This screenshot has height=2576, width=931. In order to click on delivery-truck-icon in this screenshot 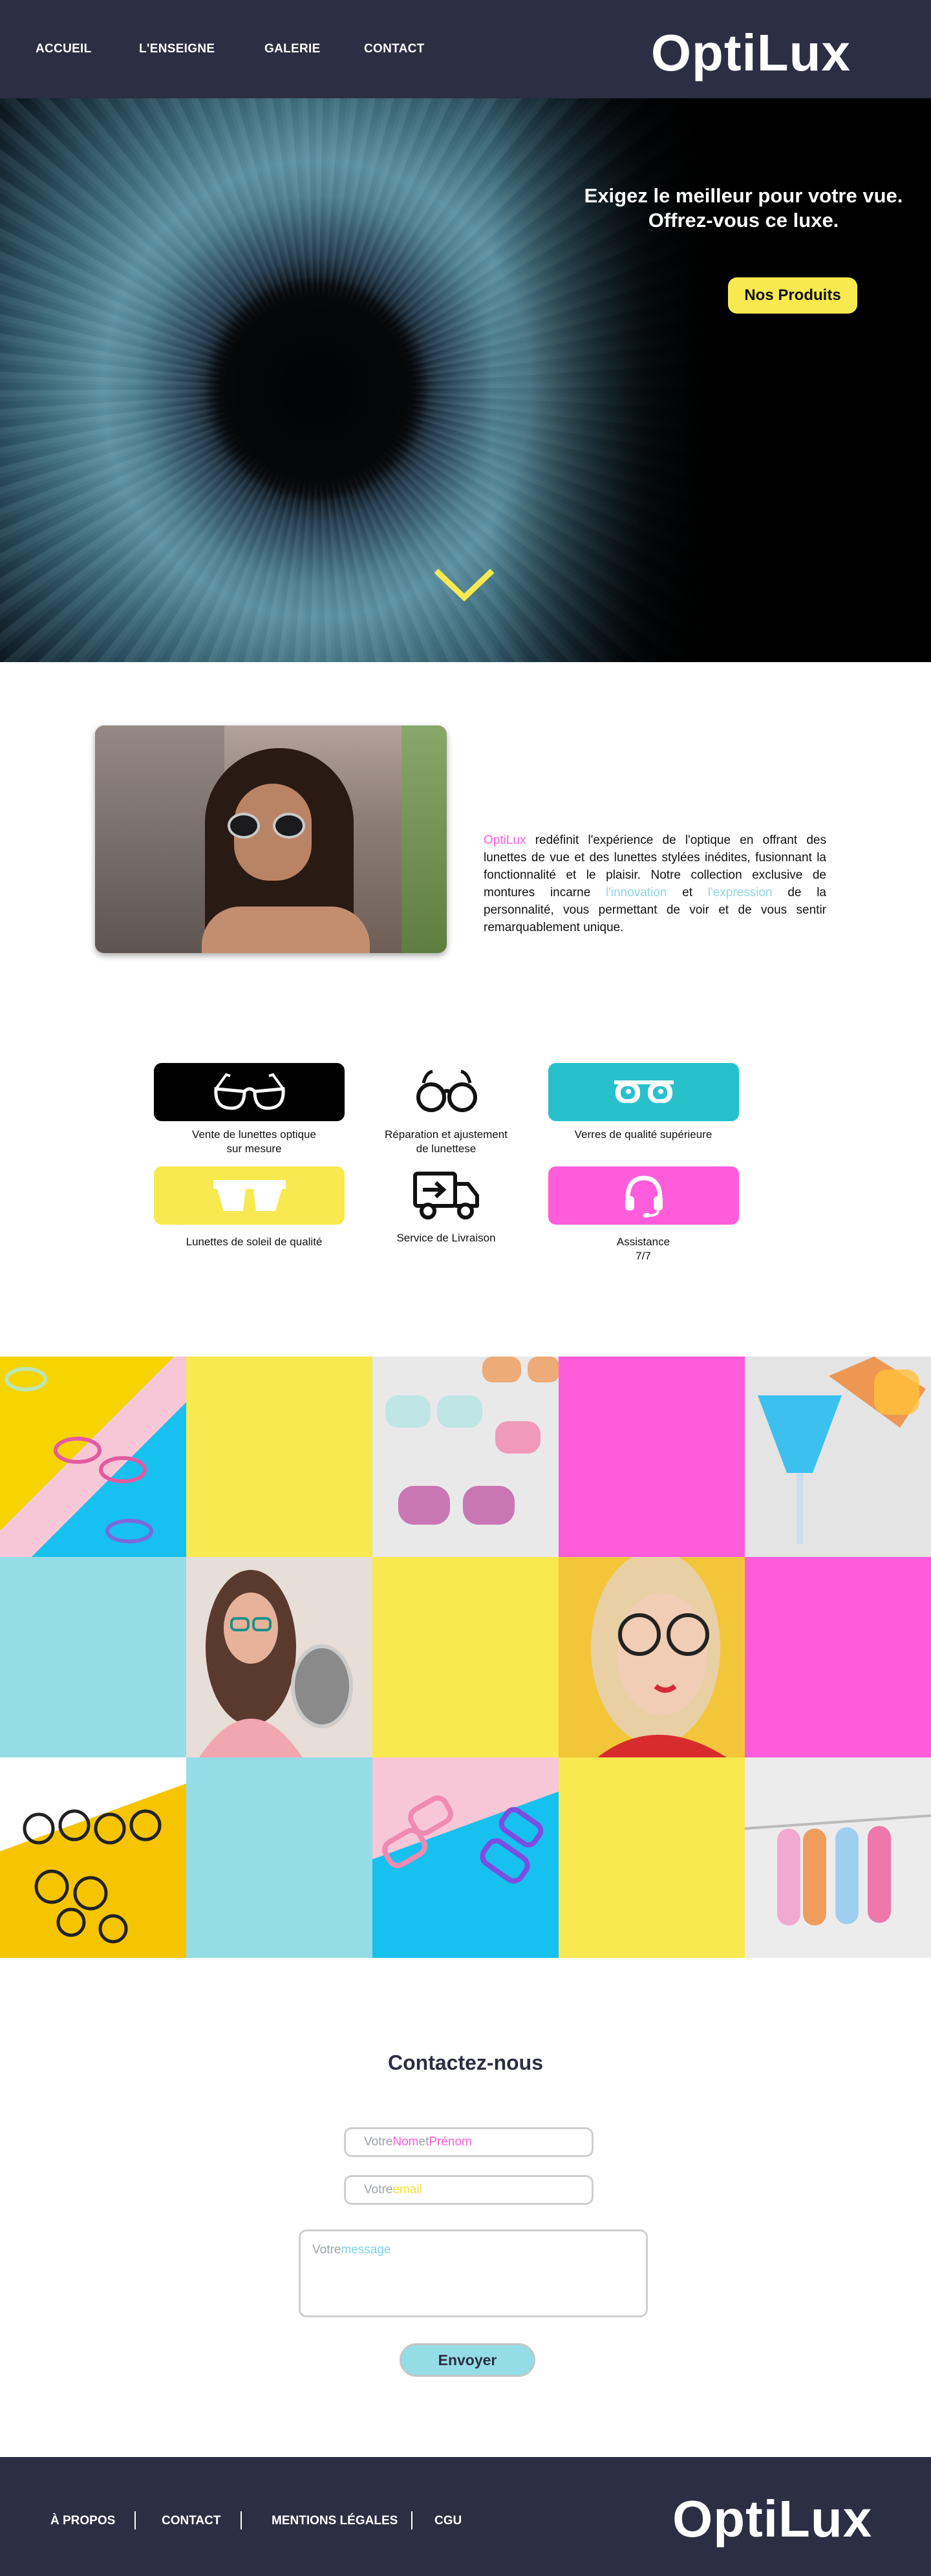, I will do `click(446, 1195)`.